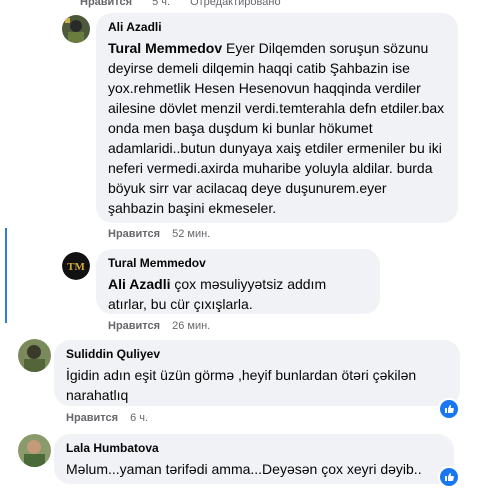 The width and height of the screenshot is (478, 488). I want to click on timestamp: 5 ч., so click(161, 4).